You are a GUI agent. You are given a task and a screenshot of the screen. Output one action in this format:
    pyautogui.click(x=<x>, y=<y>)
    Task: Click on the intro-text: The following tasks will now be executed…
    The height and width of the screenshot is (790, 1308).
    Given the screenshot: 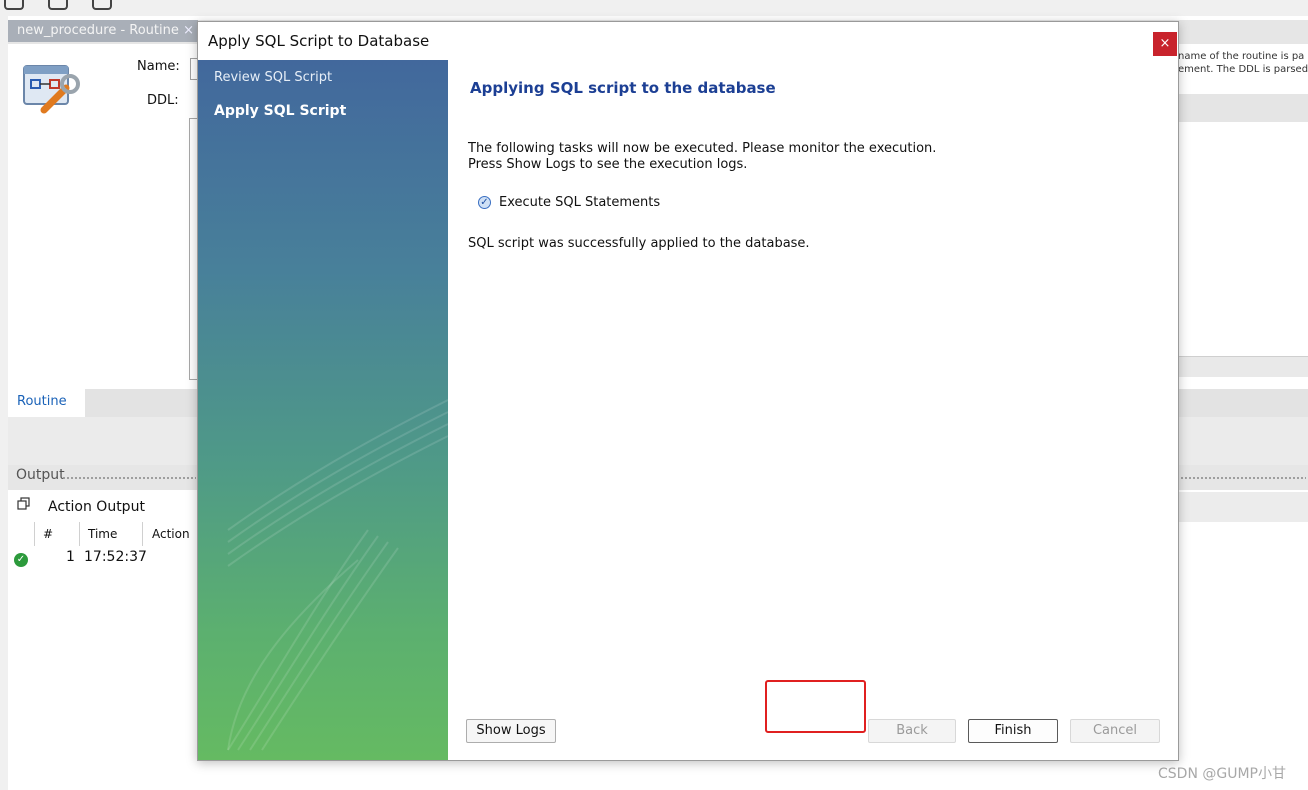 What is the action you would take?
    pyautogui.click(x=702, y=157)
    